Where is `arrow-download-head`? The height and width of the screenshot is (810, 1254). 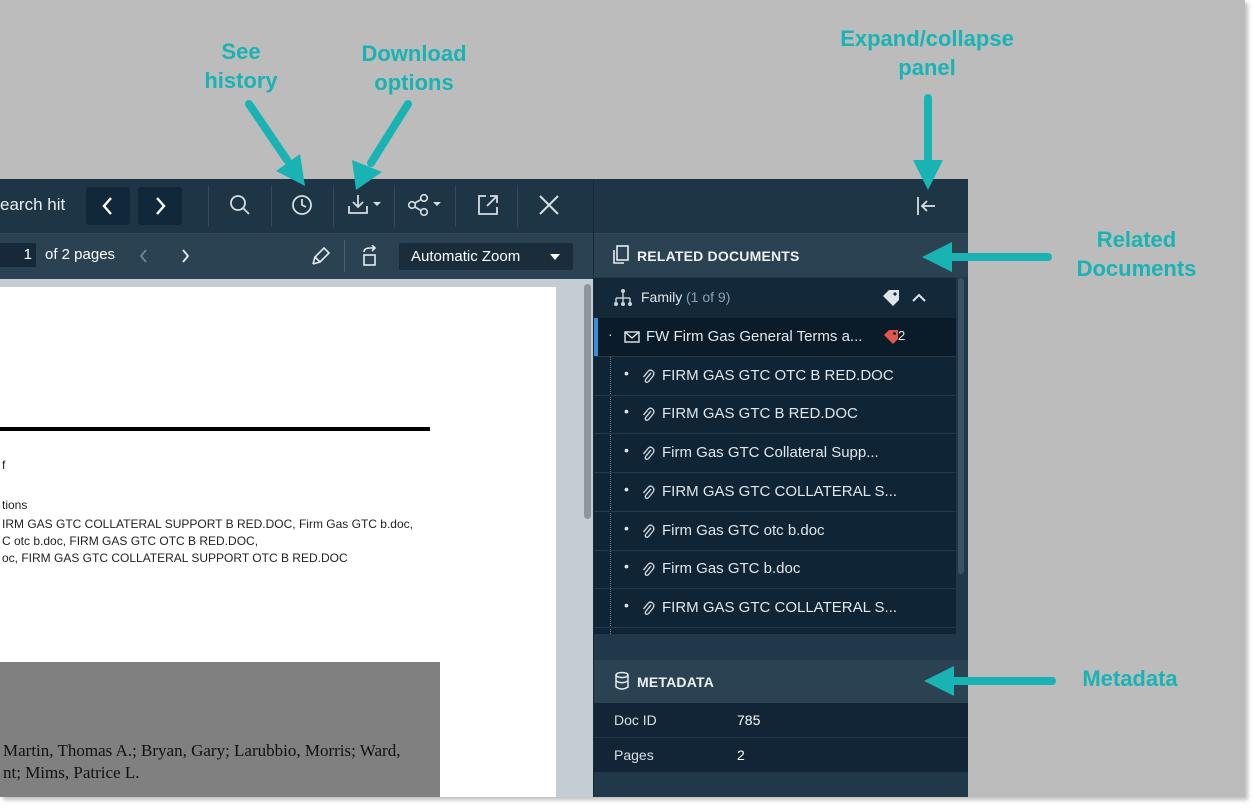
arrow-download-head is located at coordinates (367, 175).